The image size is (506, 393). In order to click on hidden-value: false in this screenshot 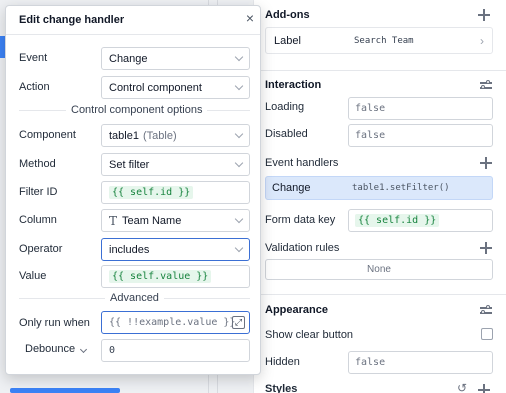, I will do `click(370, 362)`.